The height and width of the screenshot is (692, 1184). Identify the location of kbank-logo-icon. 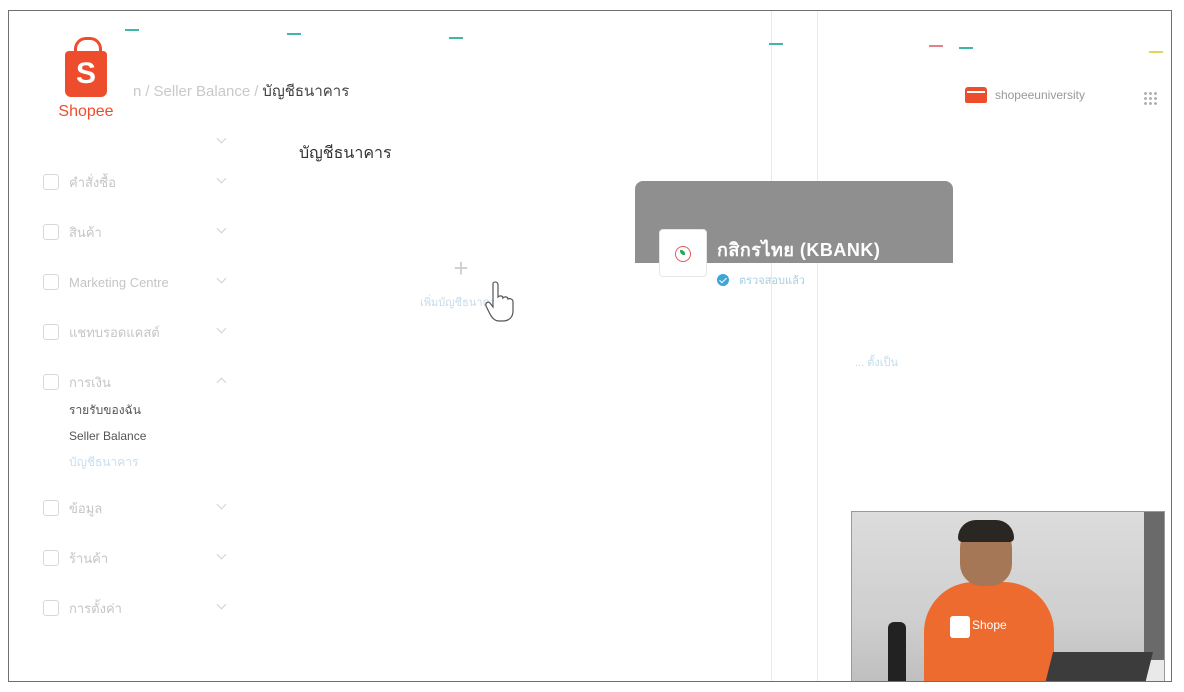
(683, 253).